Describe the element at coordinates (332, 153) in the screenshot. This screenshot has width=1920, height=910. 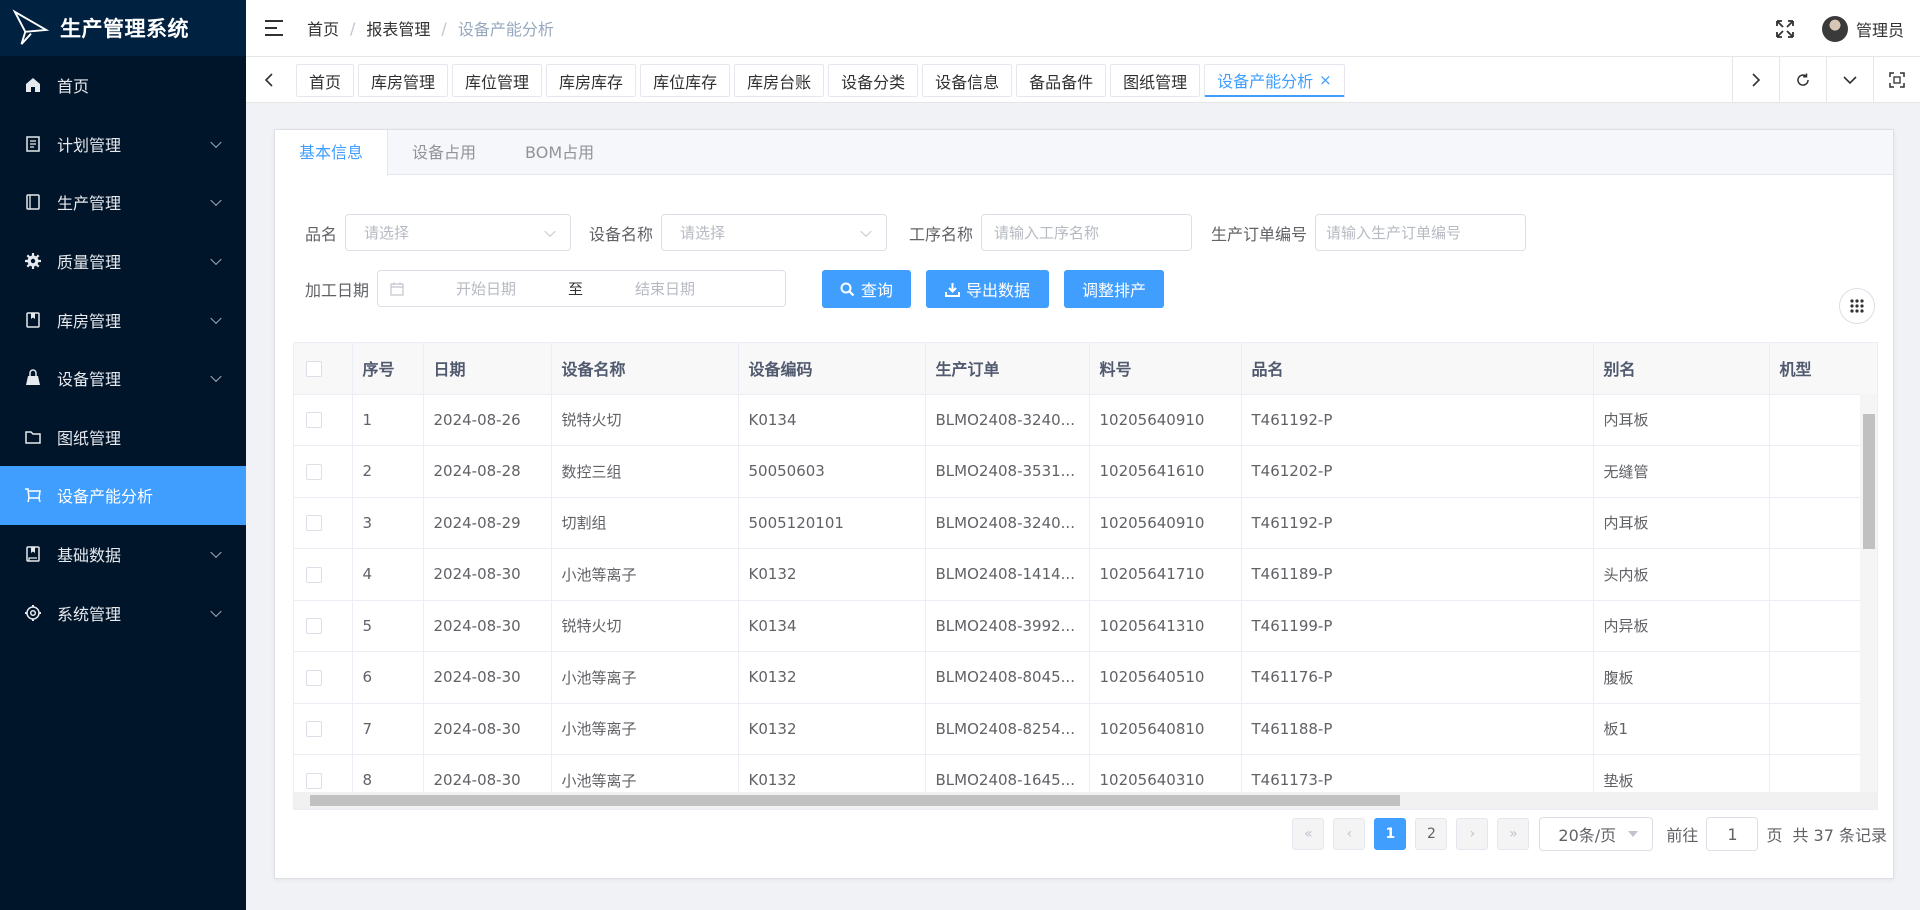
I see `tab-basic-info: 基本信息` at that location.